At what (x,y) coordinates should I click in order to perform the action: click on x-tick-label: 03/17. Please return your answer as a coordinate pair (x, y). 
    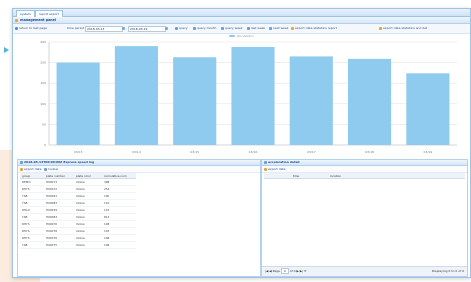
    Looking at the image, I should click on (311, 152).